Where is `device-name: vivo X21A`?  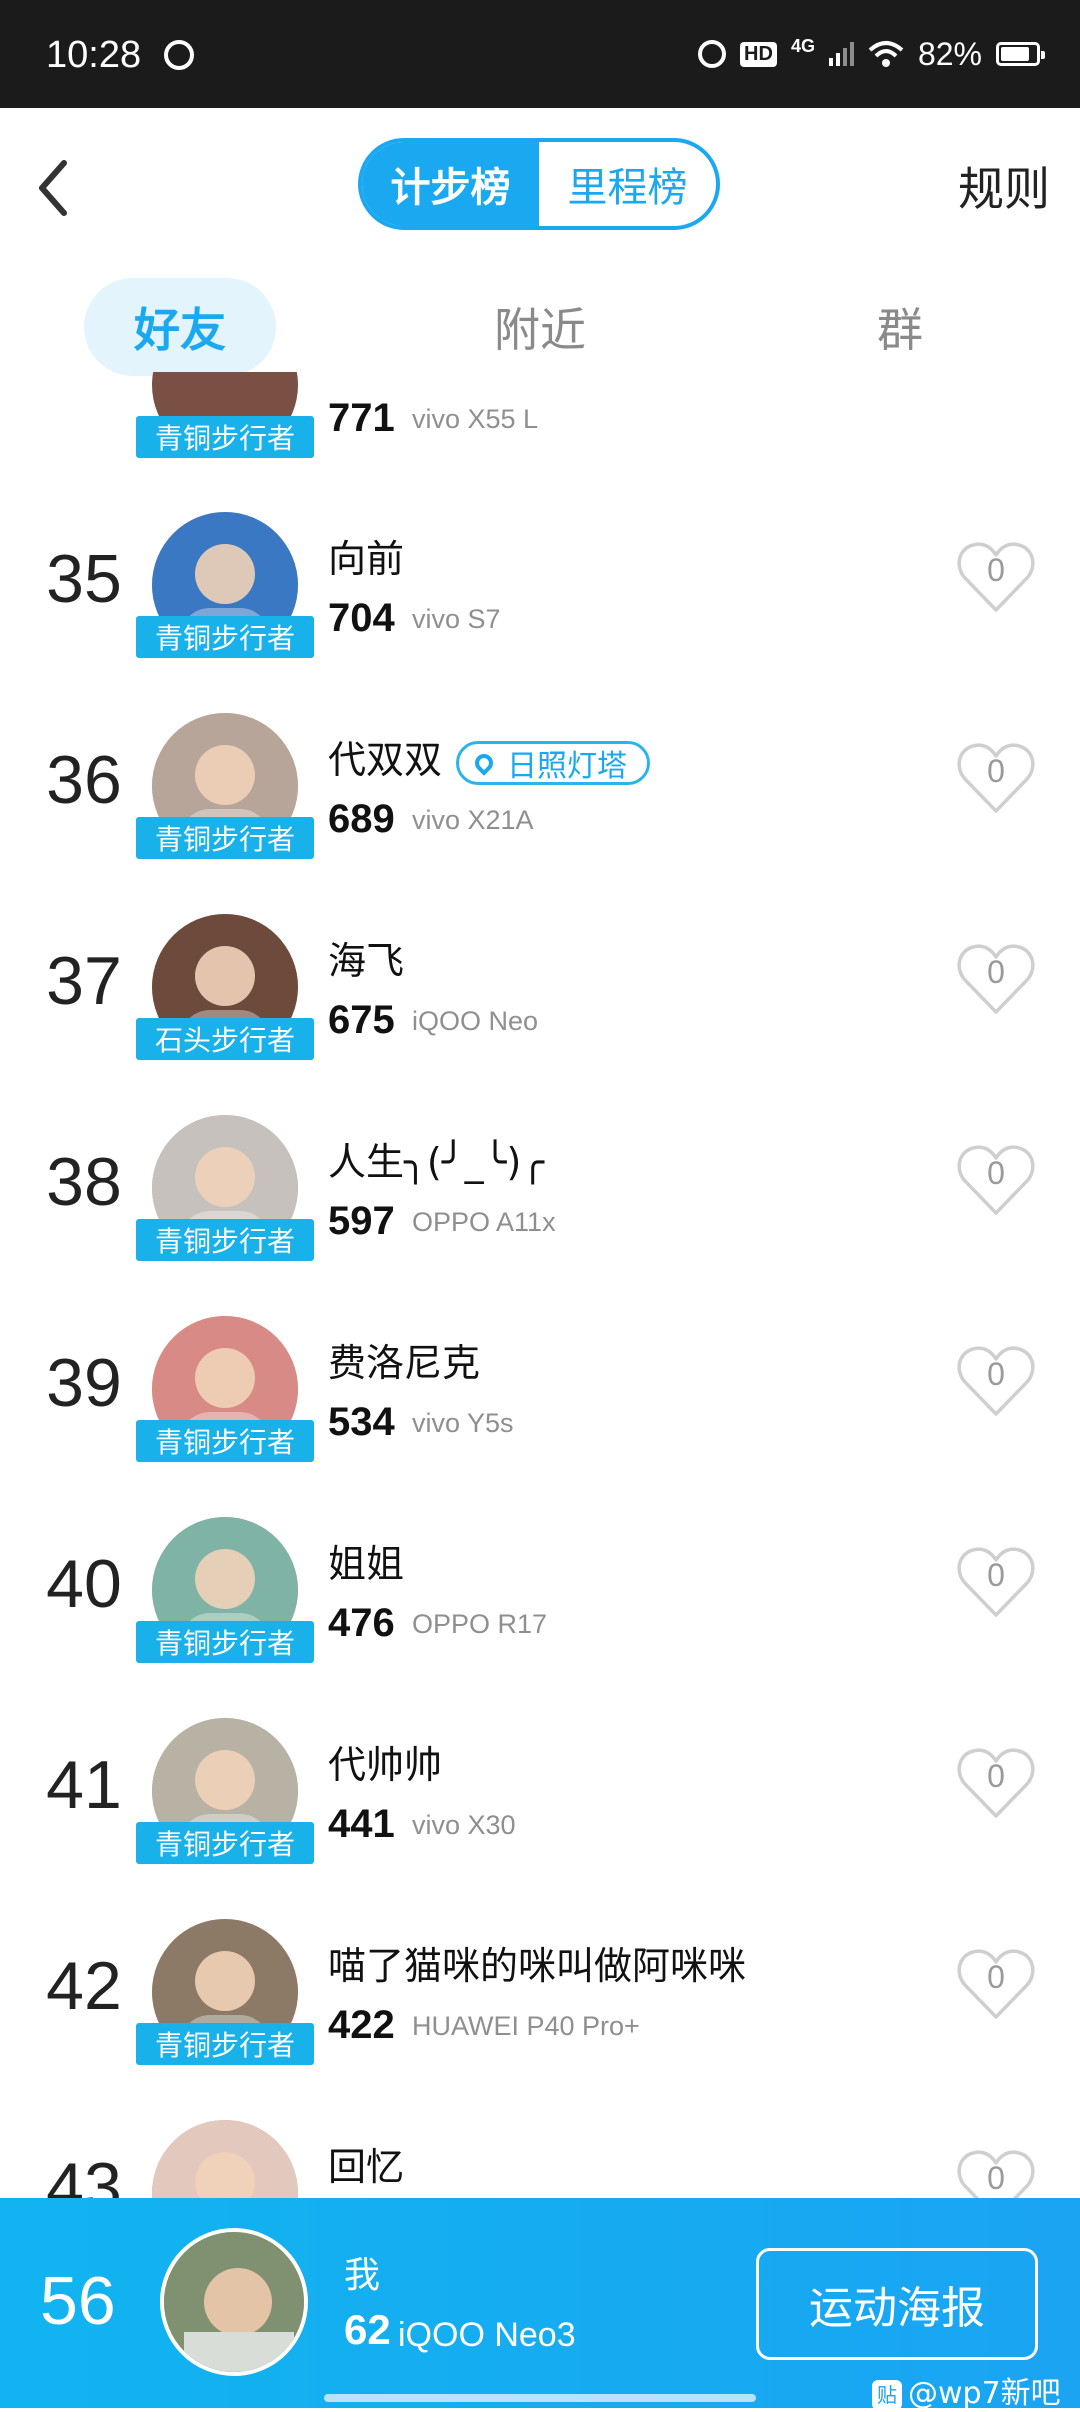
device-name: vivo X21A is located at coordinates (473, 820).